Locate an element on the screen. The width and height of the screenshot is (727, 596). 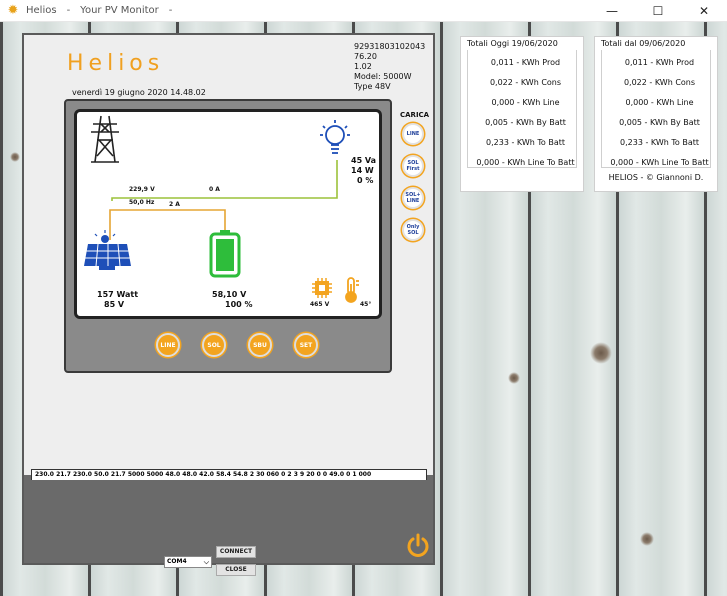
helios-logo: Helios is located at coordinates (116, 63).